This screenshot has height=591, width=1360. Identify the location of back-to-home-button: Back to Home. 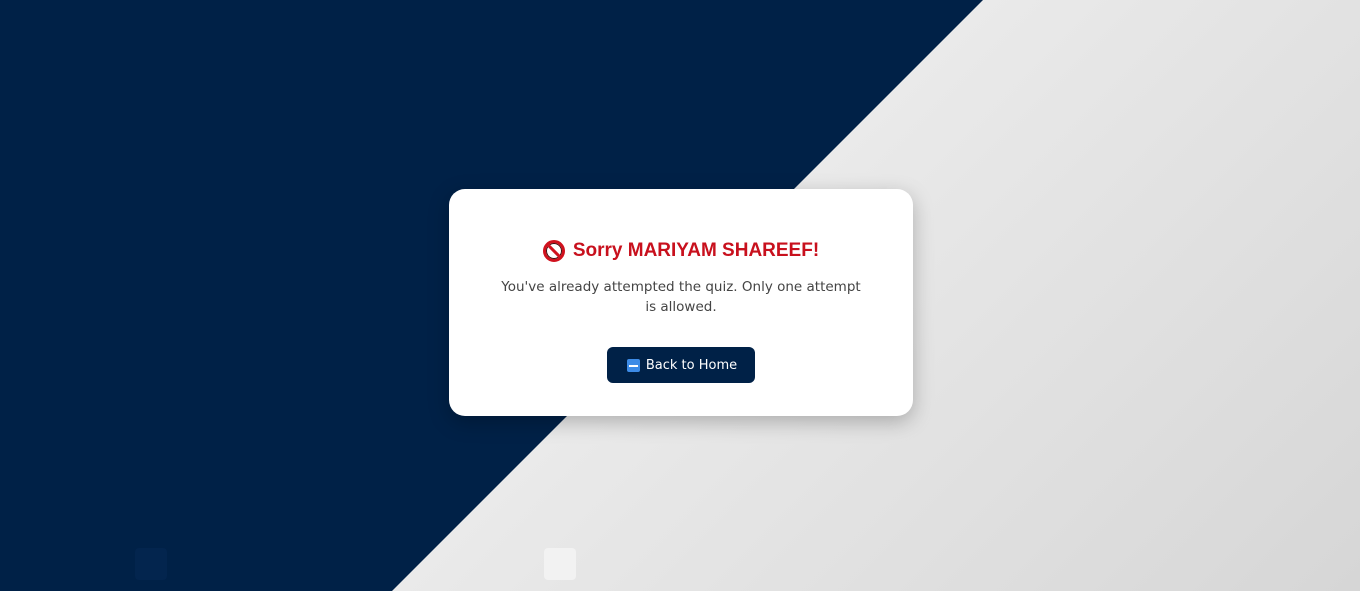
(681, 365).